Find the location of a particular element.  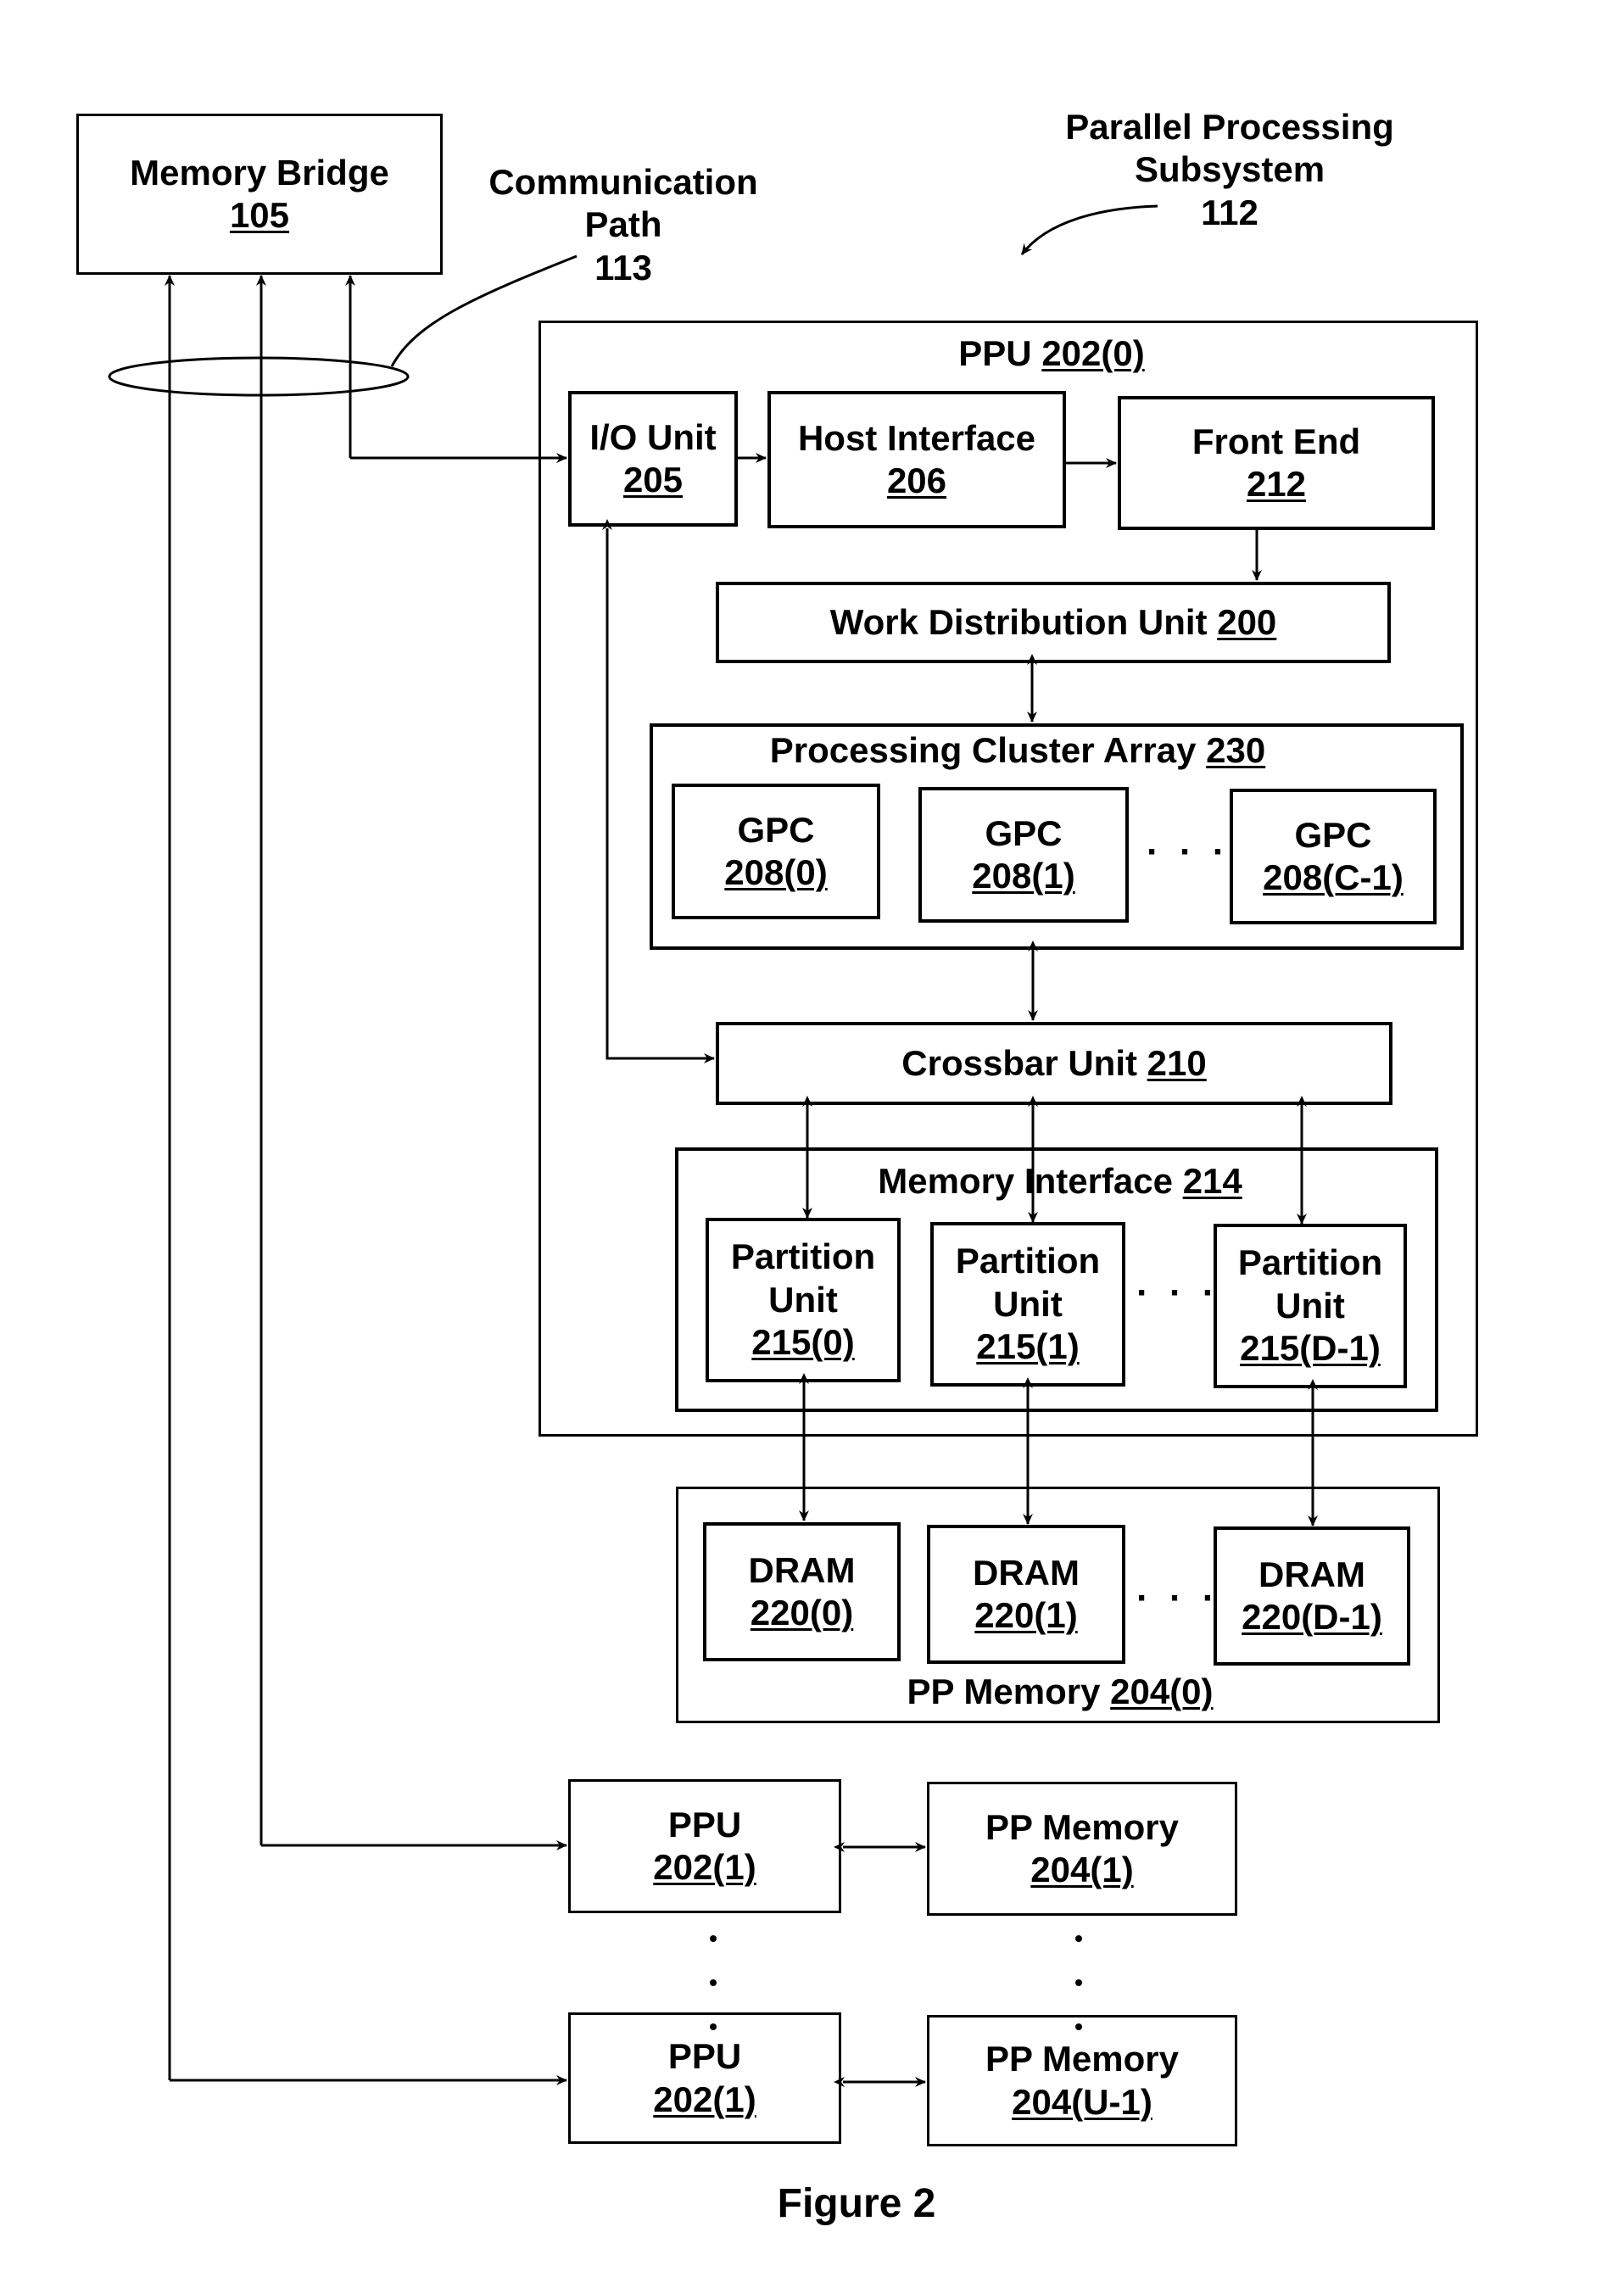

figure-caption: Figure 2 is located at coordinates (856, 2203).